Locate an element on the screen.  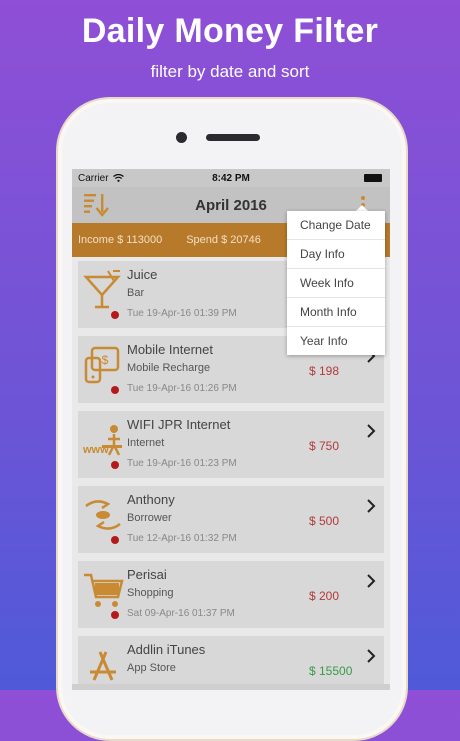
transaction-date: Tue 19-Apr-16 01:39 PM is located at coordinates (182, 313).